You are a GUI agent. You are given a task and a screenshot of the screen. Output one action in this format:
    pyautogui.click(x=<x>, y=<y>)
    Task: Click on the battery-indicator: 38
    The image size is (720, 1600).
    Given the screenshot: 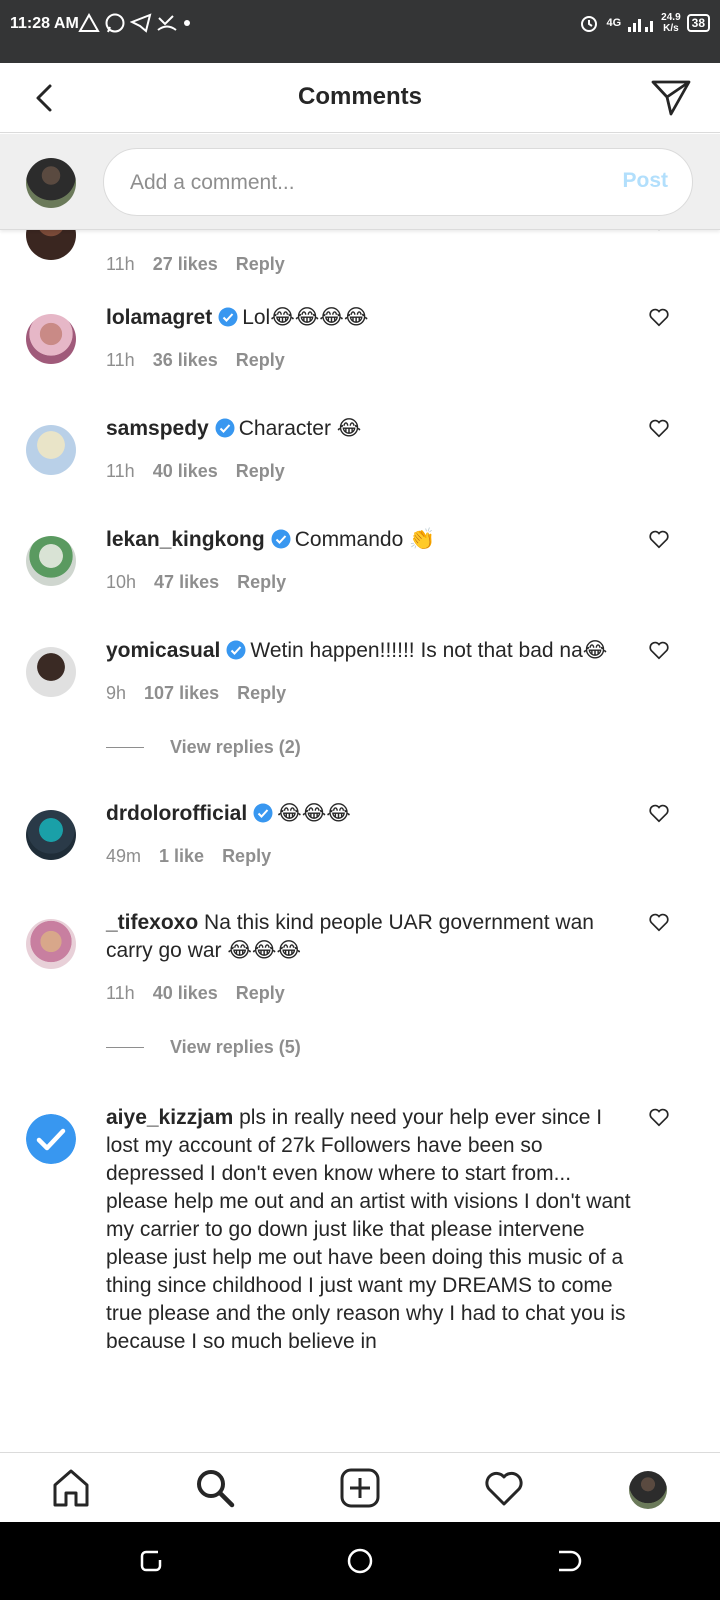 What is the action you would take?
    pyautogui.click(x=698, y=23)
    